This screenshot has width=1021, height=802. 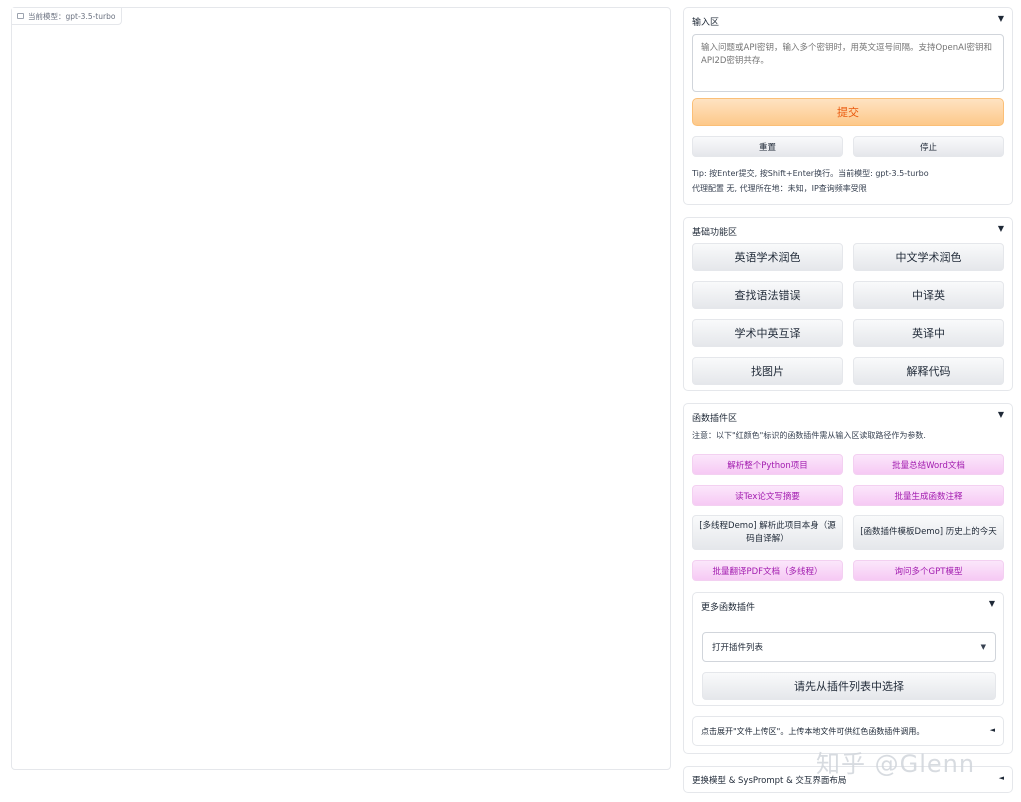 I want to click on zhihu-watermark: 知乎 @Glenn, so click(x=896, y=764).